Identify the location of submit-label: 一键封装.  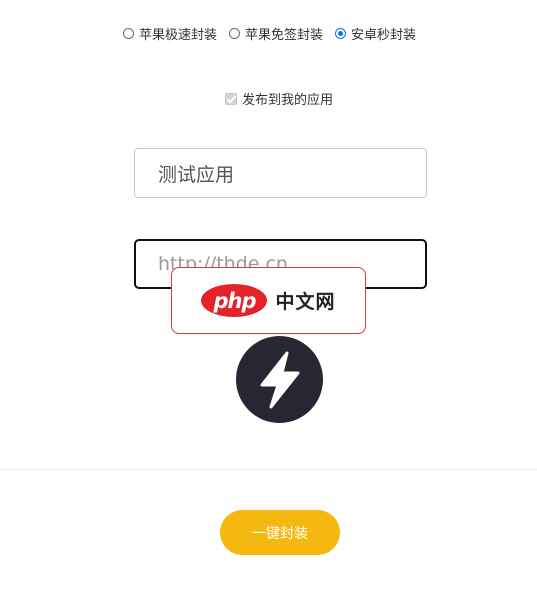
(280, 533).